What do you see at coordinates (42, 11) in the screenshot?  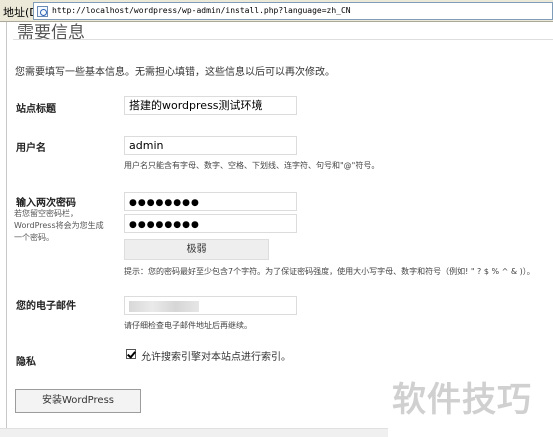 I see `page-icon` at bounding box center [42, 11].